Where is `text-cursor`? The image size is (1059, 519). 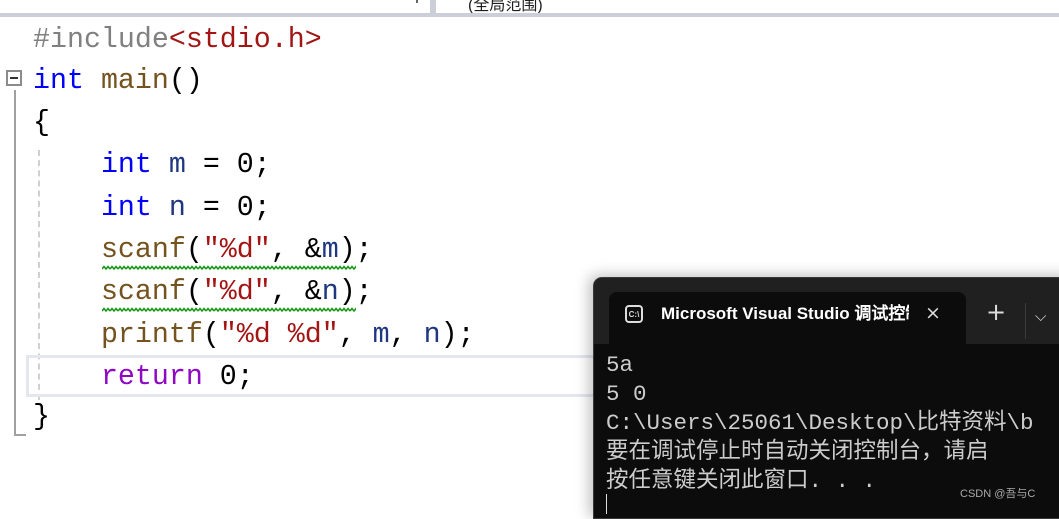 text-cursor is located at coordinates (606, 504).